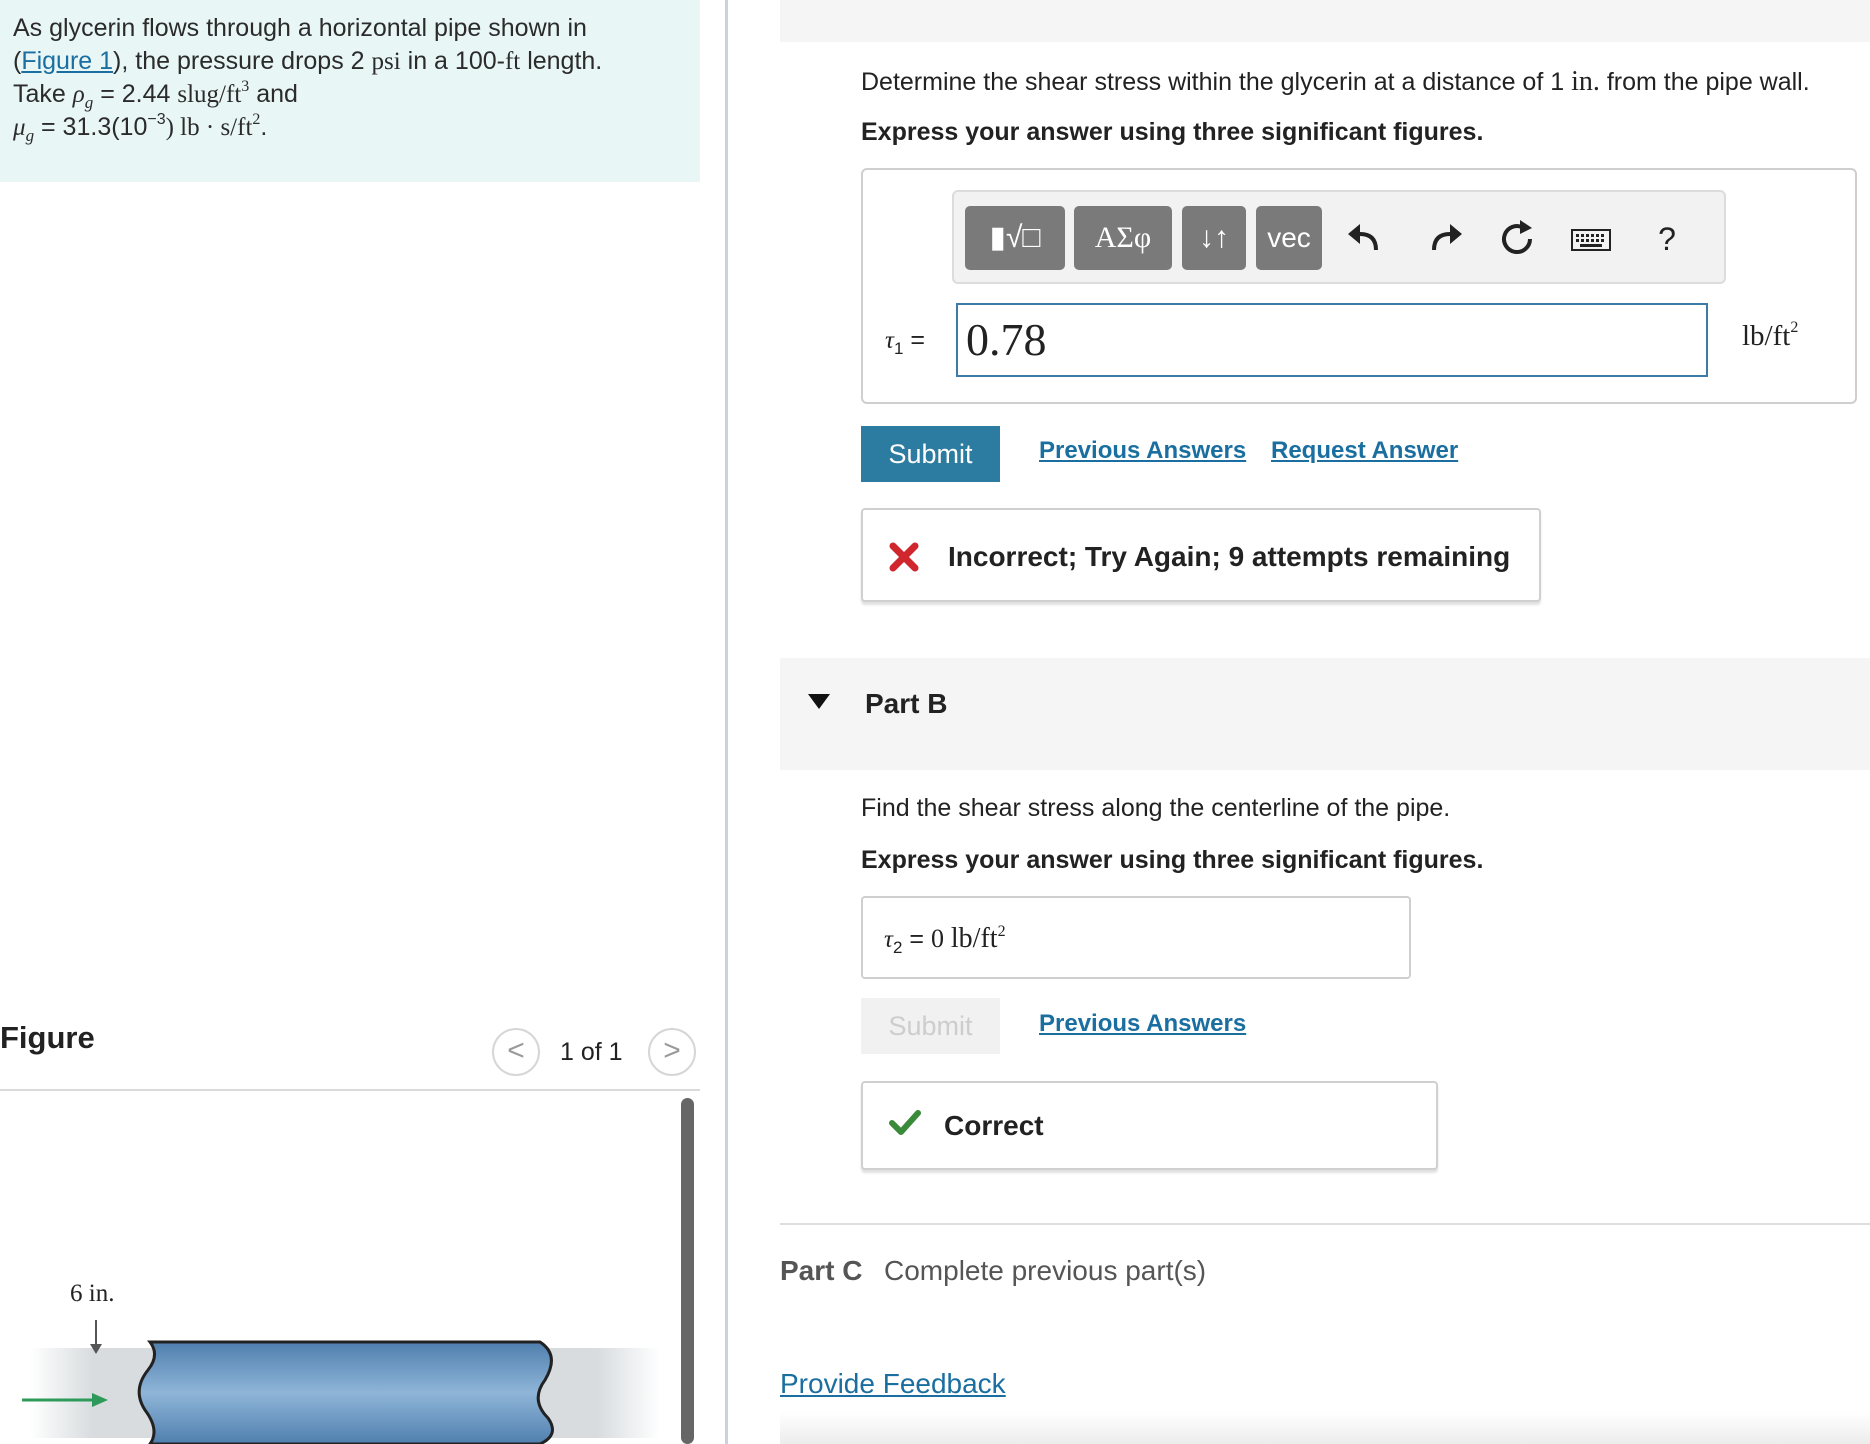 The image size is (1870, 1444). I want to click on tau1-unit: lb/ft2, so click(1770, 335).